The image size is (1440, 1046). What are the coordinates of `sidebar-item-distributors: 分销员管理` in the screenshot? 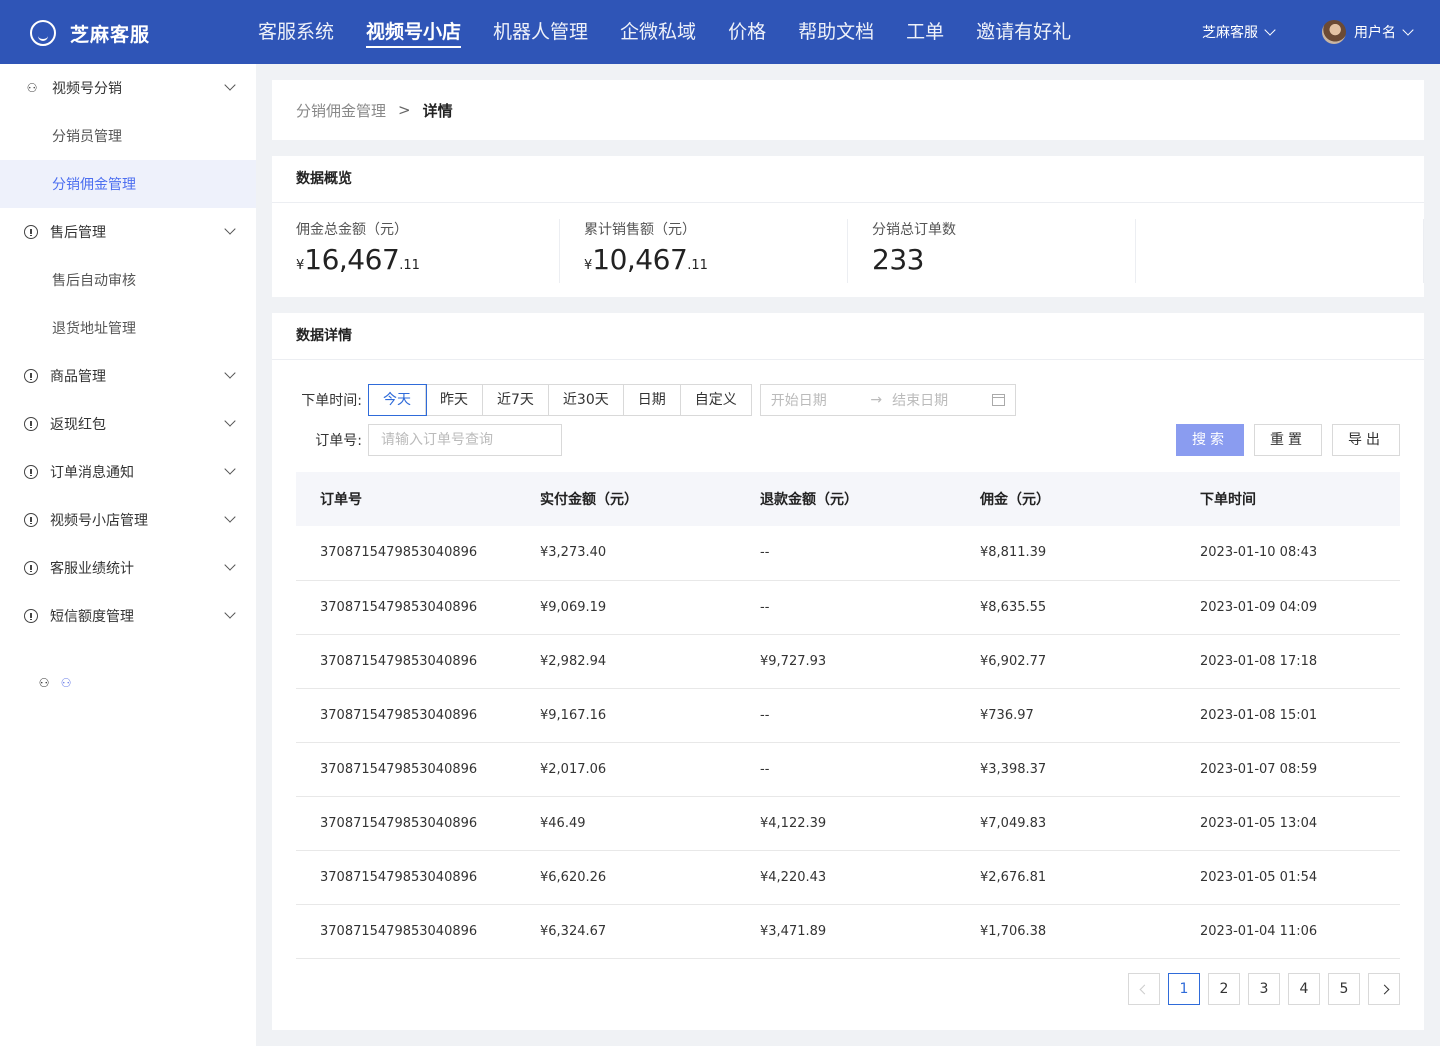 It's located at (128, 136).